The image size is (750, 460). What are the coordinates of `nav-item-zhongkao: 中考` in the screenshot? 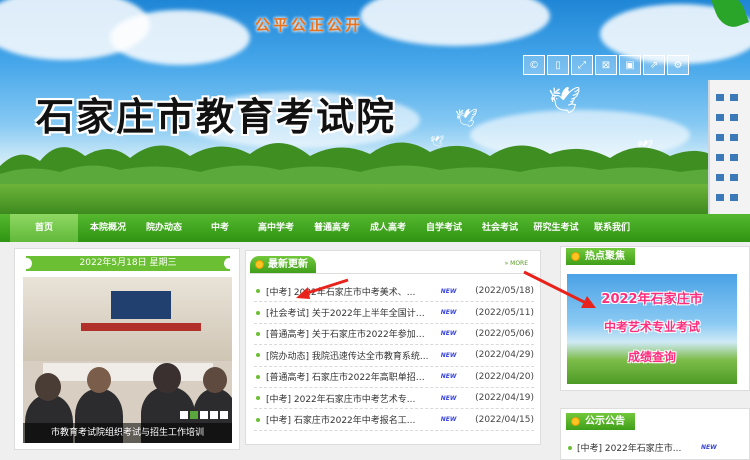 It's located at (220, 228).